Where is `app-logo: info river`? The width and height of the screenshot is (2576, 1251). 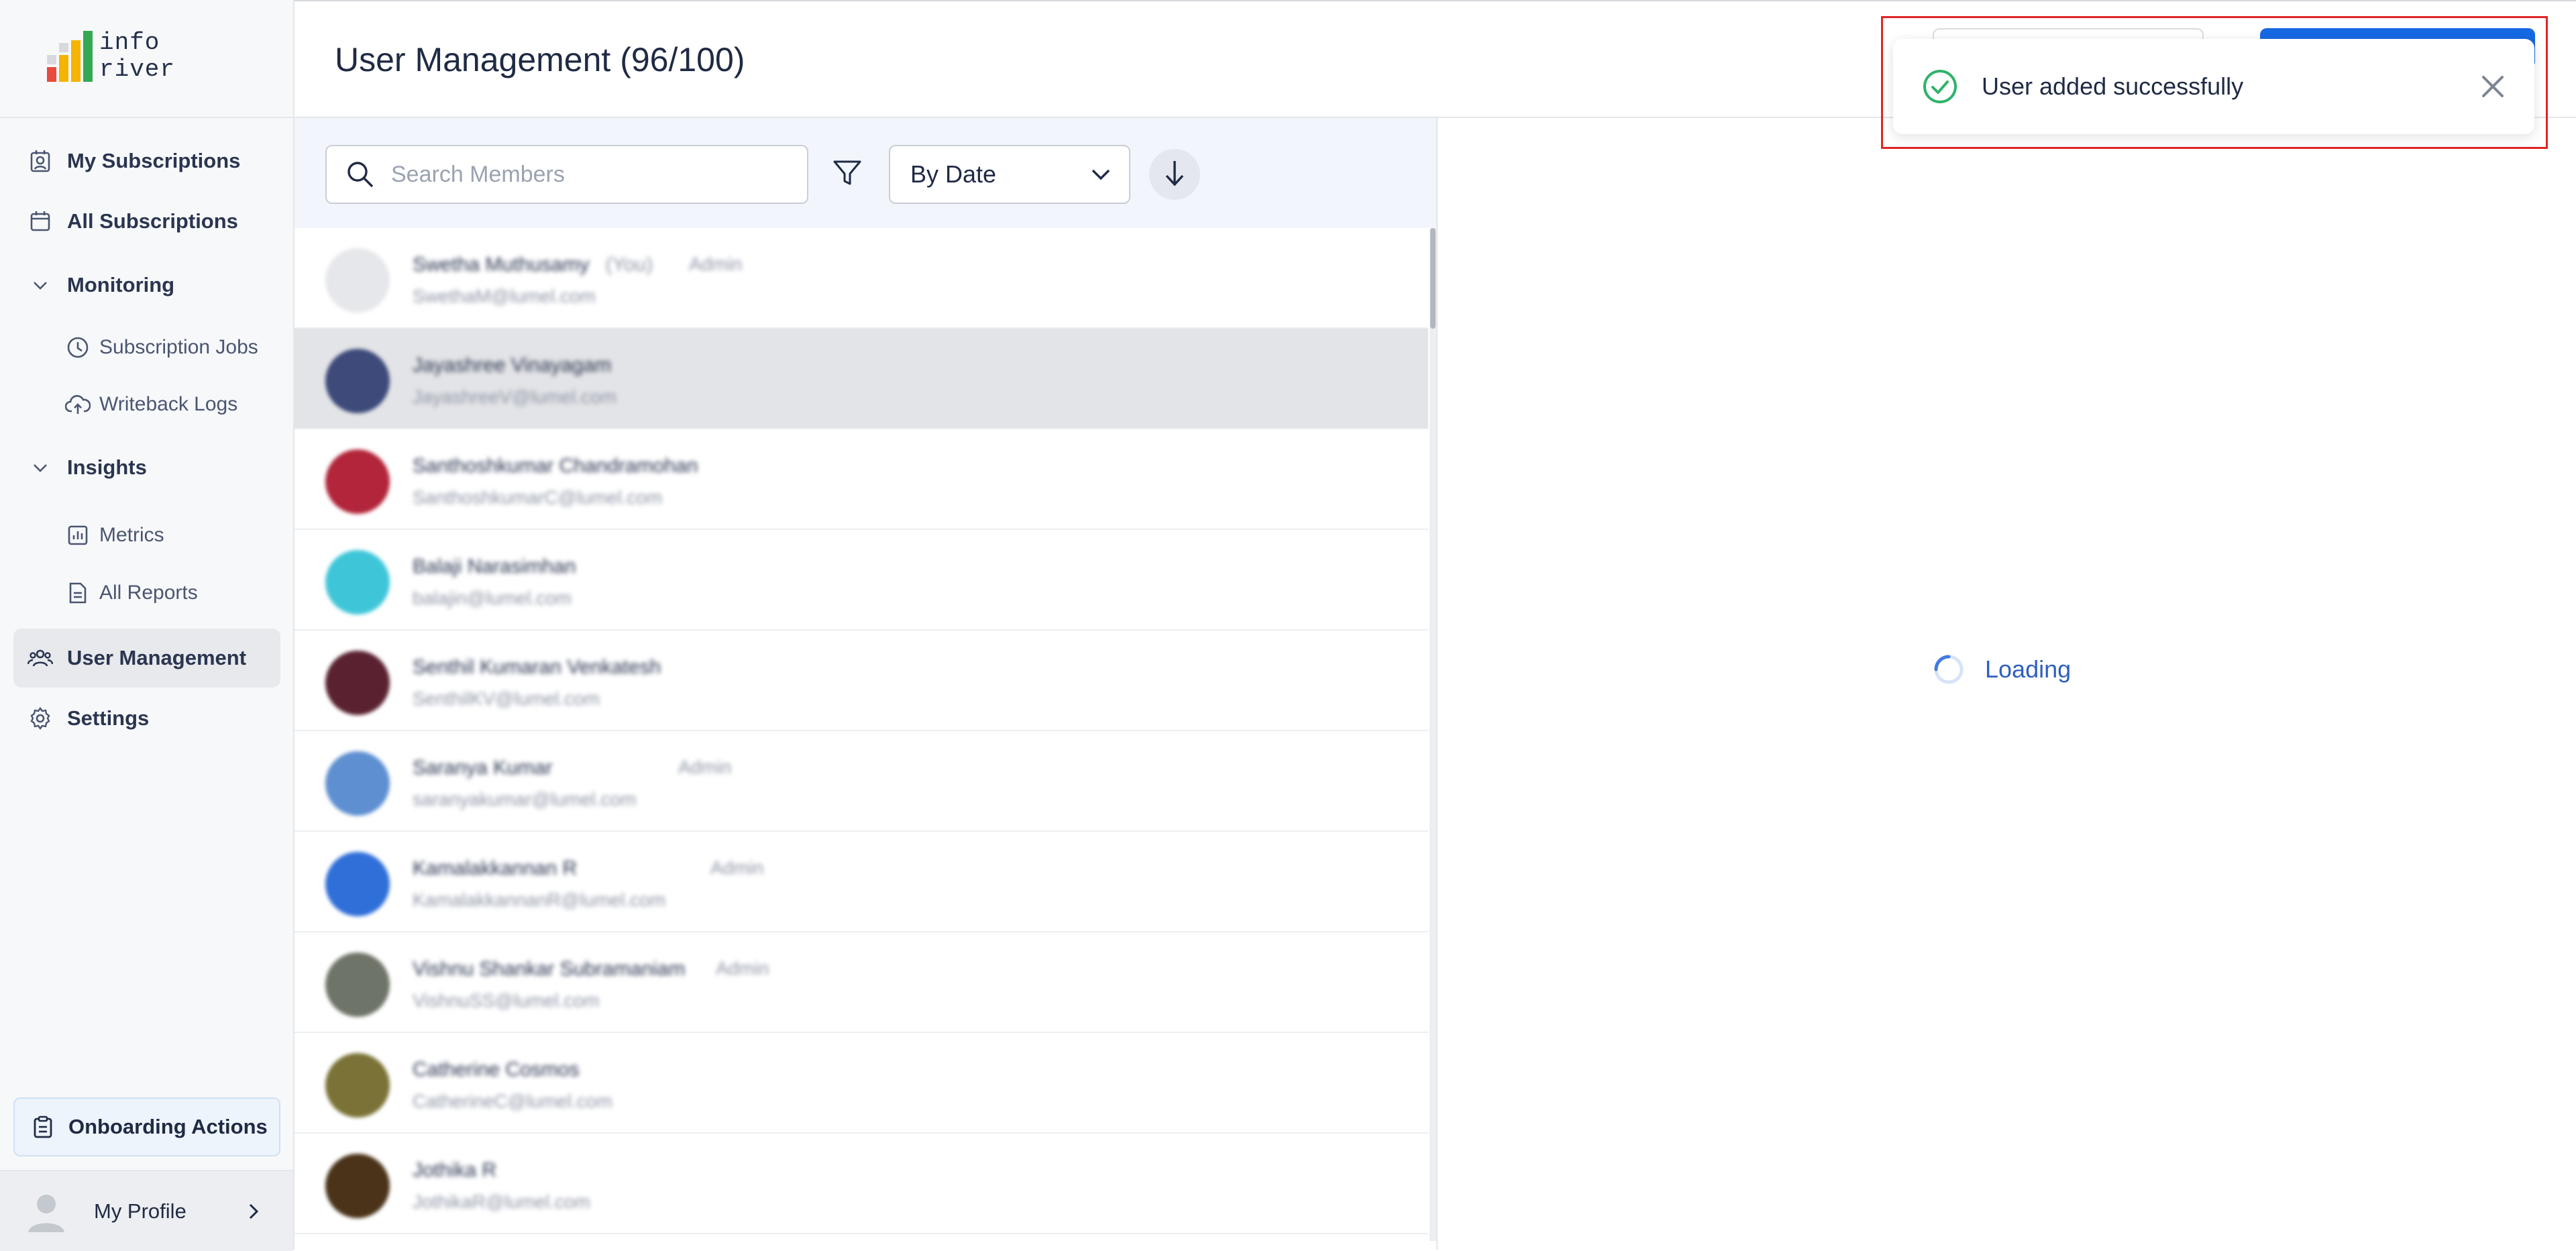
app-logo: info river is located at coordinates (118, 60).